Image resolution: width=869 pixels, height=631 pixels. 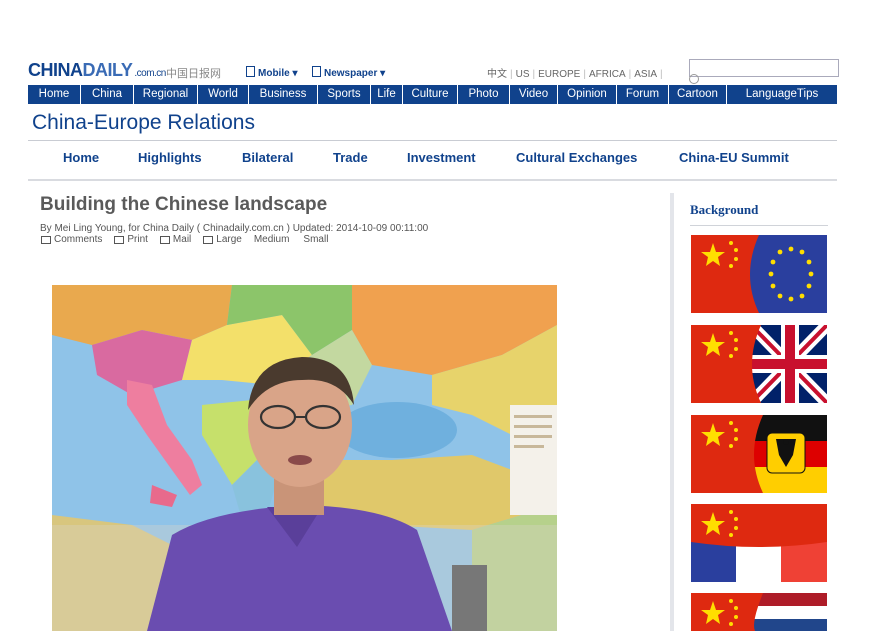 I want to click on region-links: 中文 | US | EUROPE | AFRICA | ASIA |, so click(x=575, y=74).